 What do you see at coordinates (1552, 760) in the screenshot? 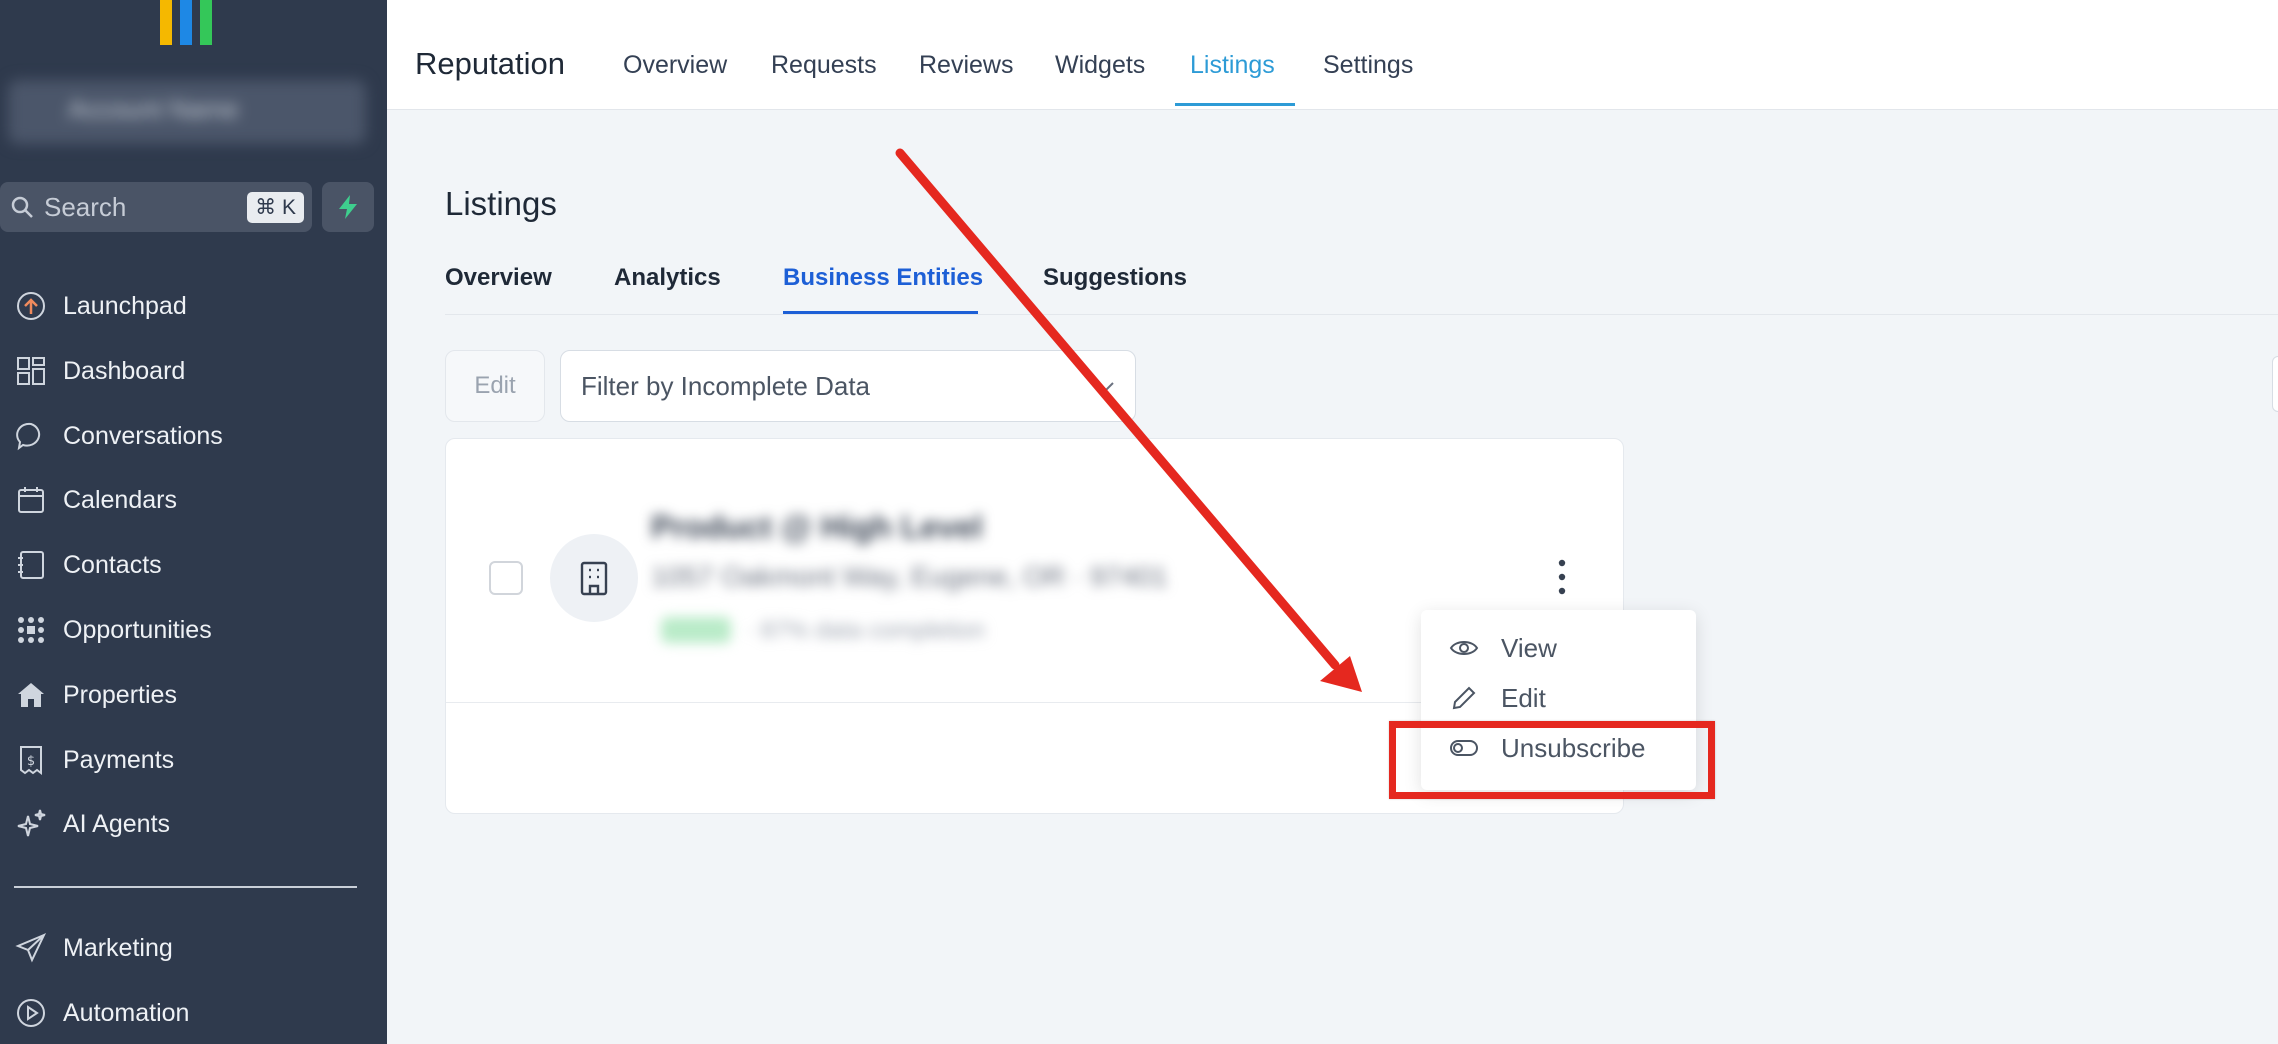
I see `annotation-highlight-box` at bounding box center [1552, 760].